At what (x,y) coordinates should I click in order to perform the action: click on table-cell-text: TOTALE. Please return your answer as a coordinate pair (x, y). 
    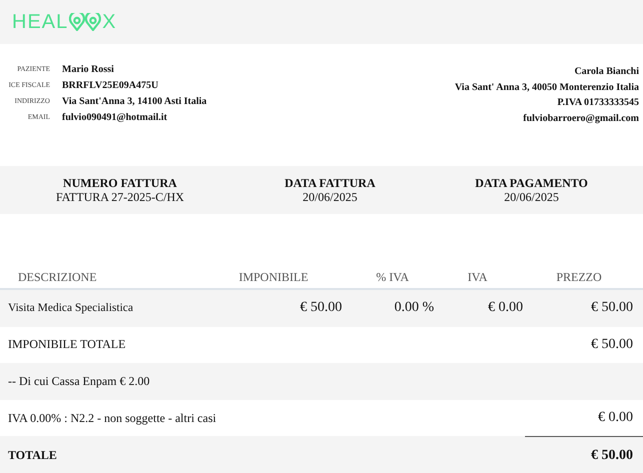
    Looking at the image, I should click on (32, 455).